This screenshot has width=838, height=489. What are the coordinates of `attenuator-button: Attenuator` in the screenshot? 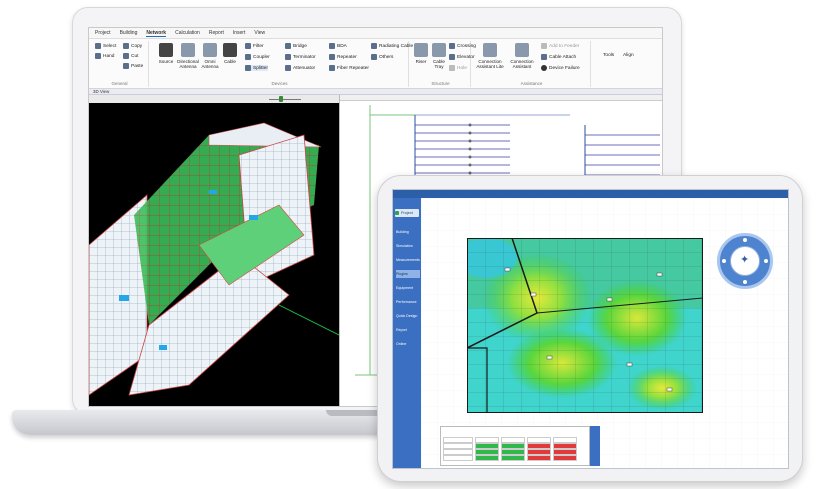 It's located at (300, 68).